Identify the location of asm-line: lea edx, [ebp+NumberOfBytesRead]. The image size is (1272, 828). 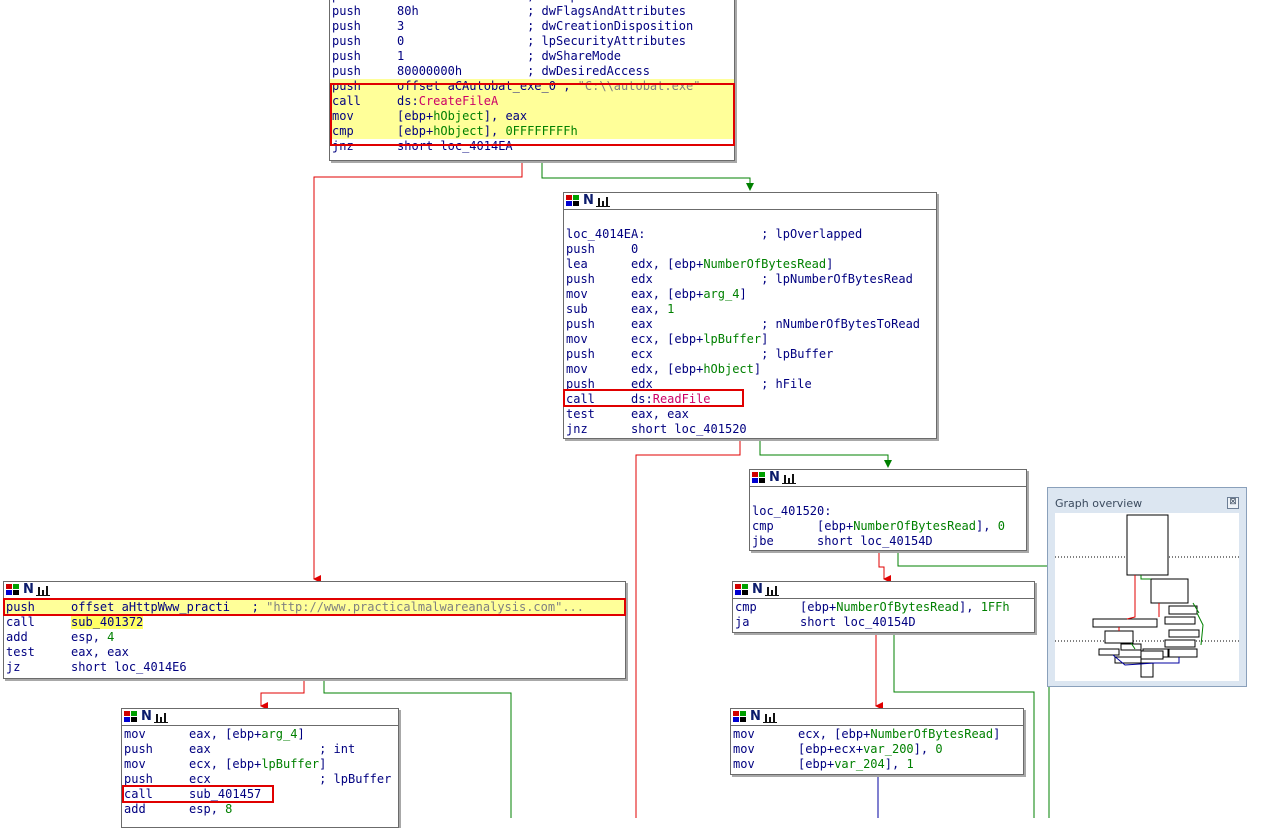
(750, 264).